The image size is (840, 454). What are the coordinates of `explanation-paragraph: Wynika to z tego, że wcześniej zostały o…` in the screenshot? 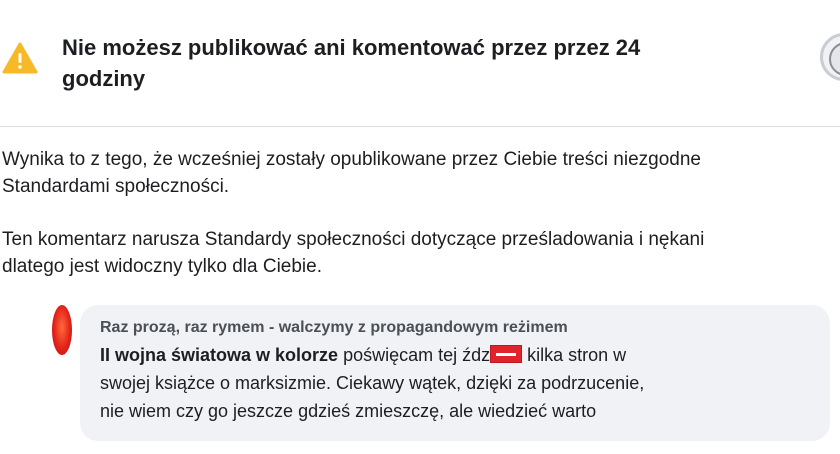 It's located at (421, 173).